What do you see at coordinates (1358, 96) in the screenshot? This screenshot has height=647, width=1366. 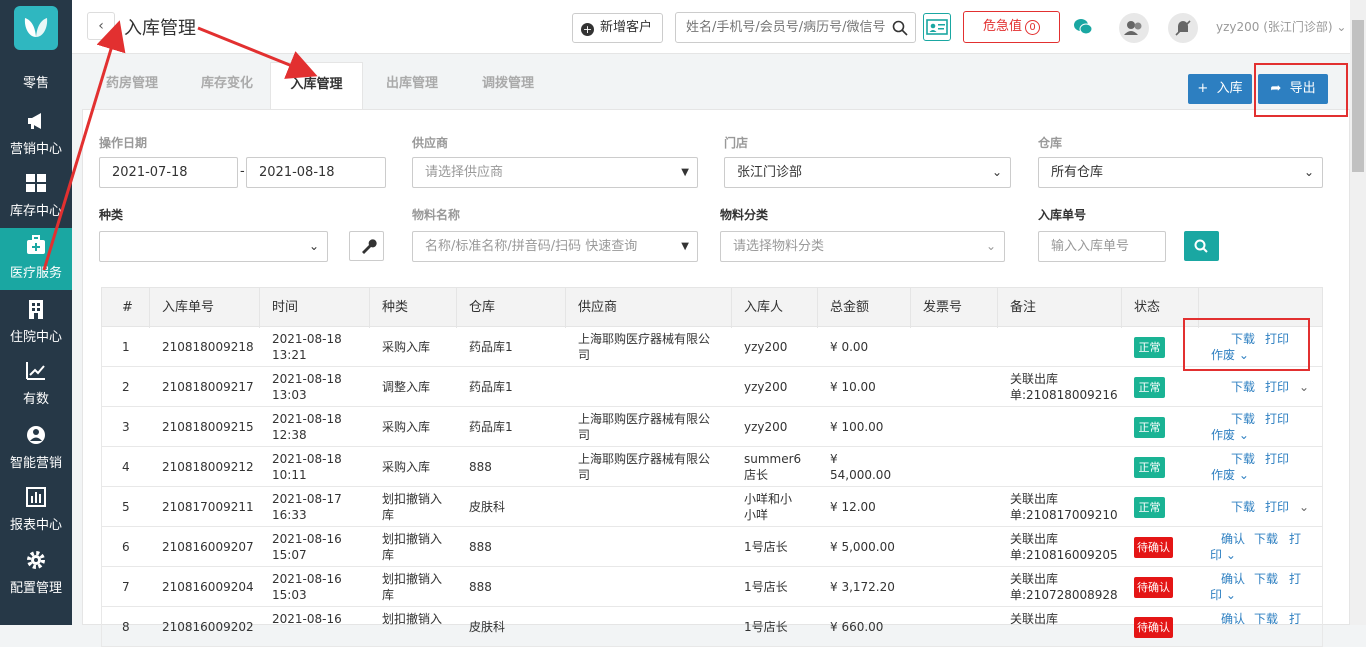 I see `scrollbar-thumb` at bounding box center [1358, 96].